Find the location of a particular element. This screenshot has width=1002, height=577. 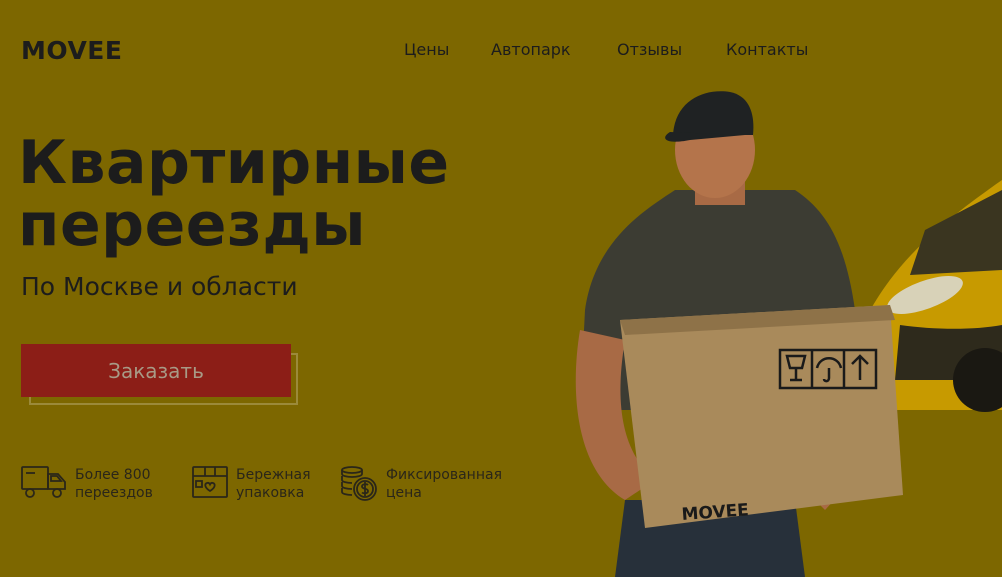

hero-title-line-1: Квартирные is located at coordinates (234, 163).